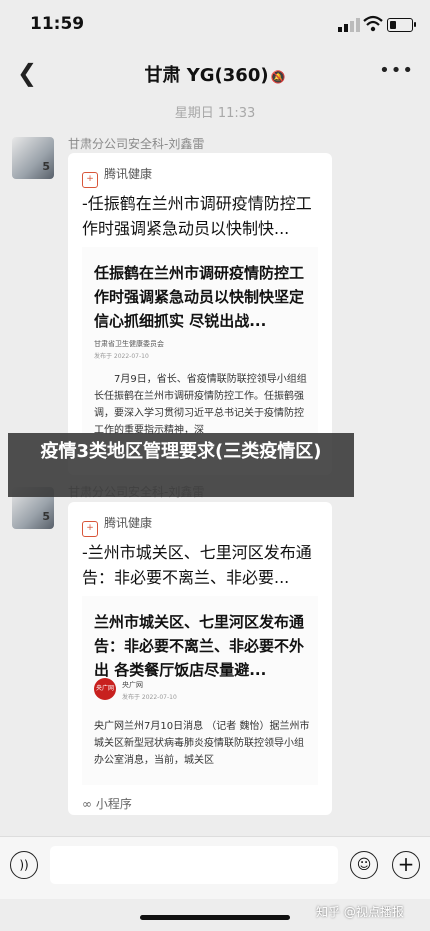  Describe the element at coordinates (33, 158) in the screenshot. I see `avatar: 5` at that location.